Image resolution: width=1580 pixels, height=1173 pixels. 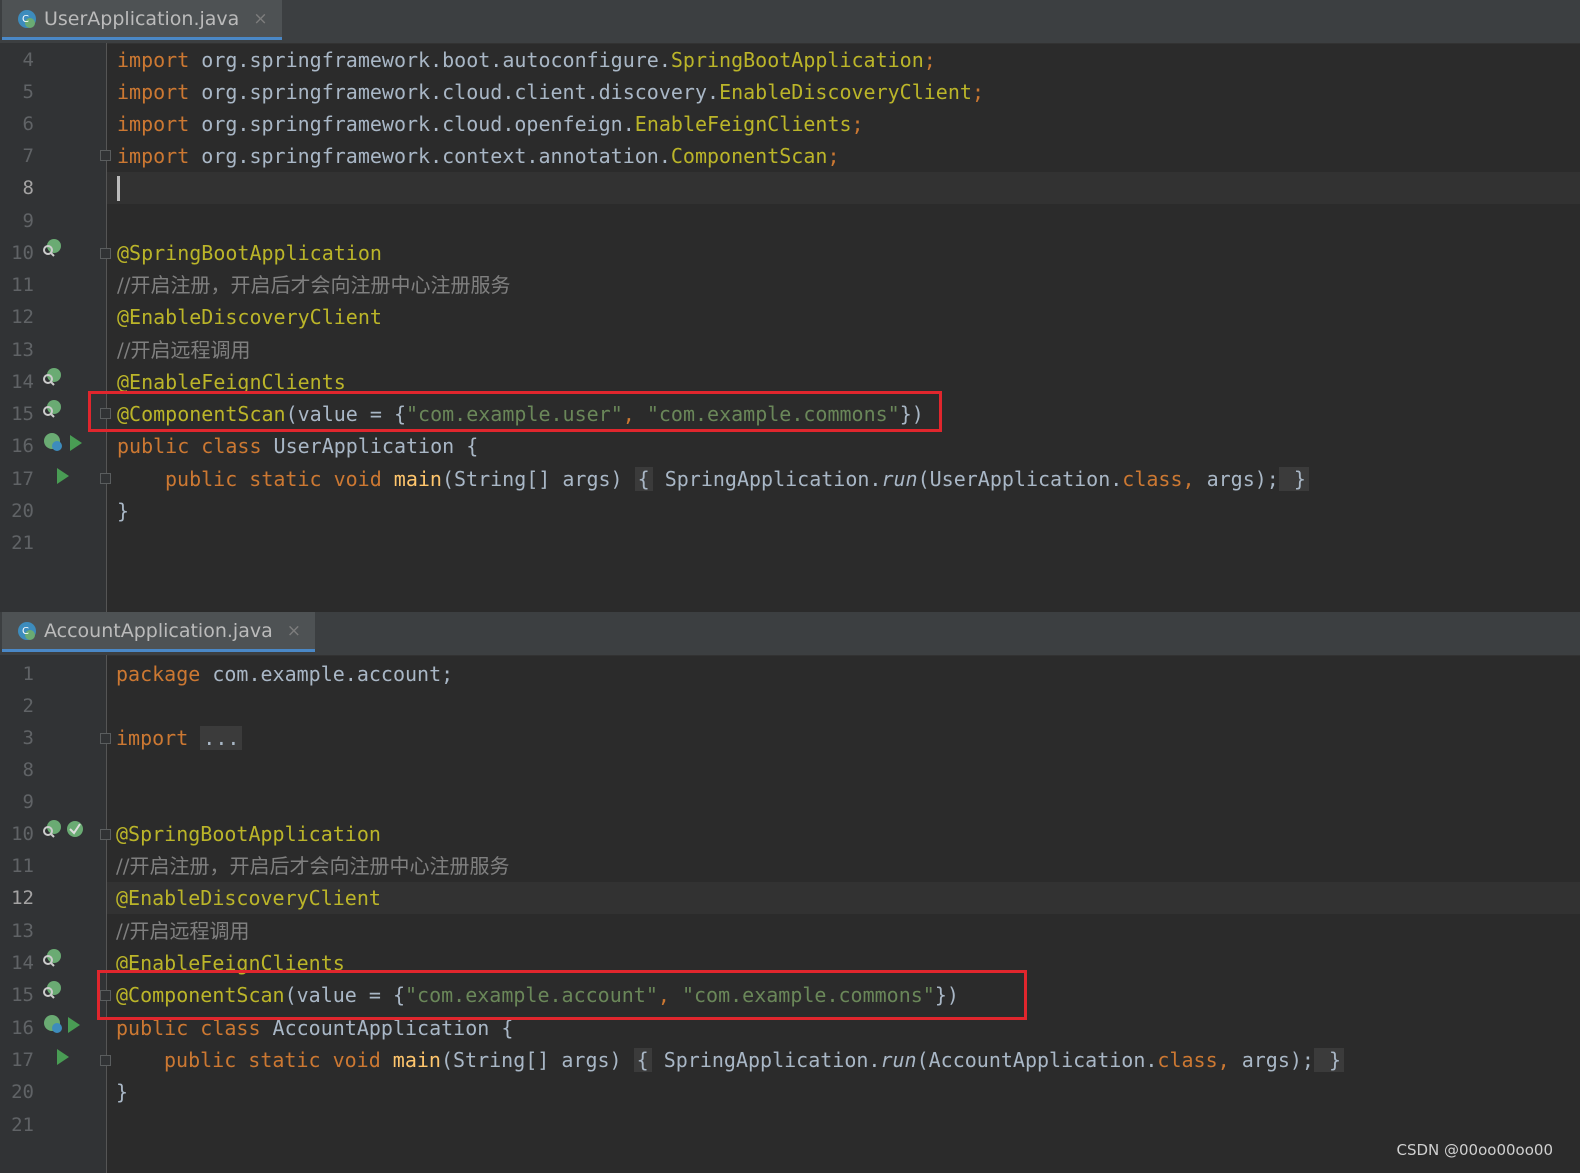 I want to click on current-line-highlight, so click(x=843, y=188).